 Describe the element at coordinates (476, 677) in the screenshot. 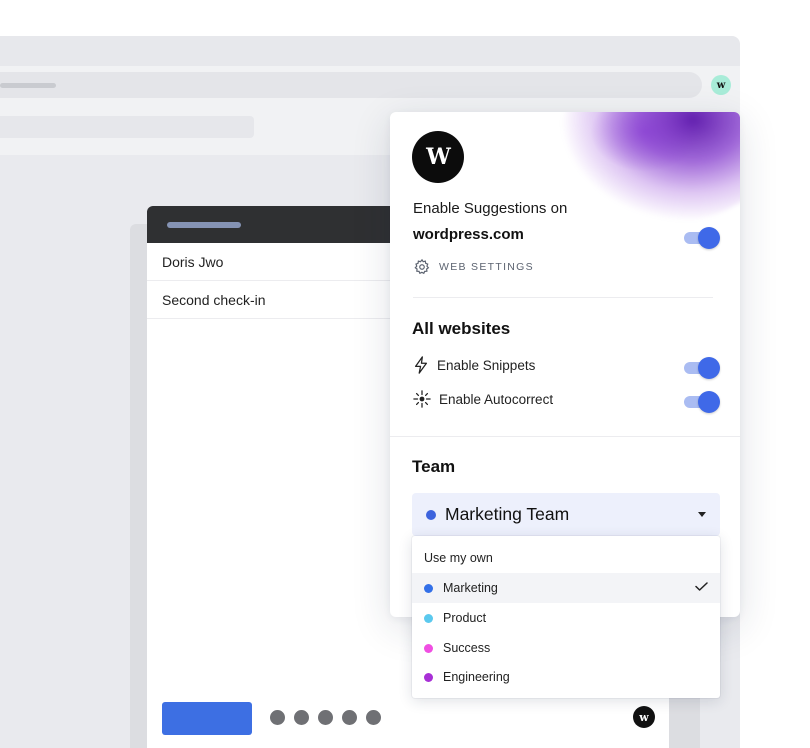

I see `dropdown-item-label: Engineering` at that location.